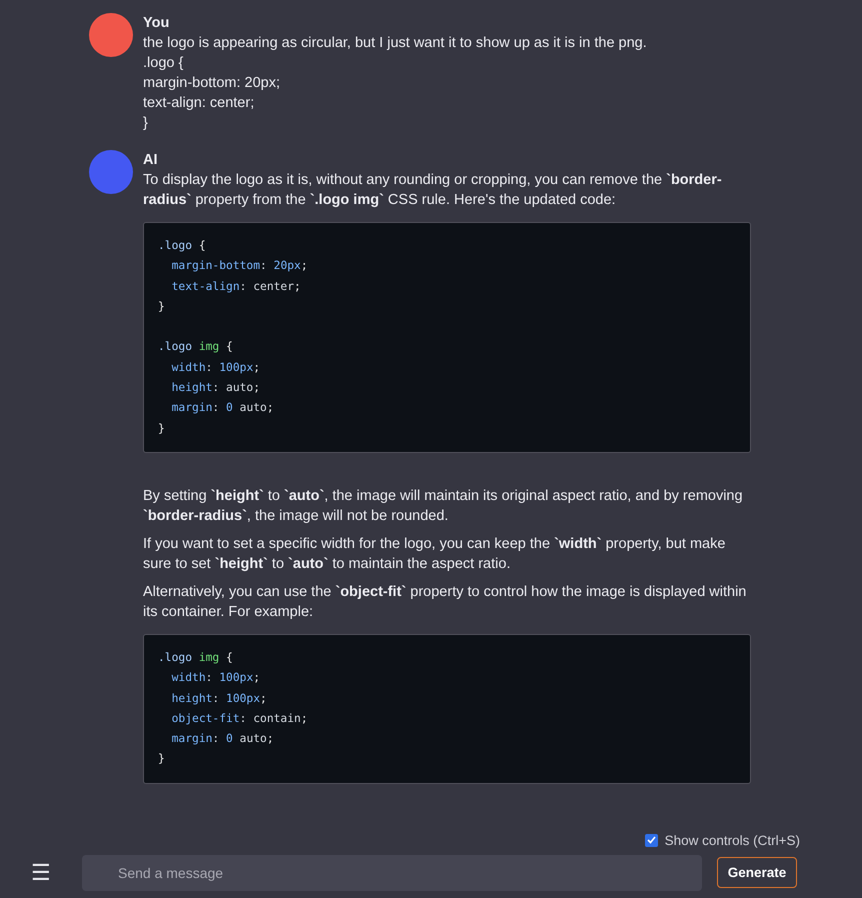 The image size is (862, 898). I want to click on message-text: }, so click(146, 123).